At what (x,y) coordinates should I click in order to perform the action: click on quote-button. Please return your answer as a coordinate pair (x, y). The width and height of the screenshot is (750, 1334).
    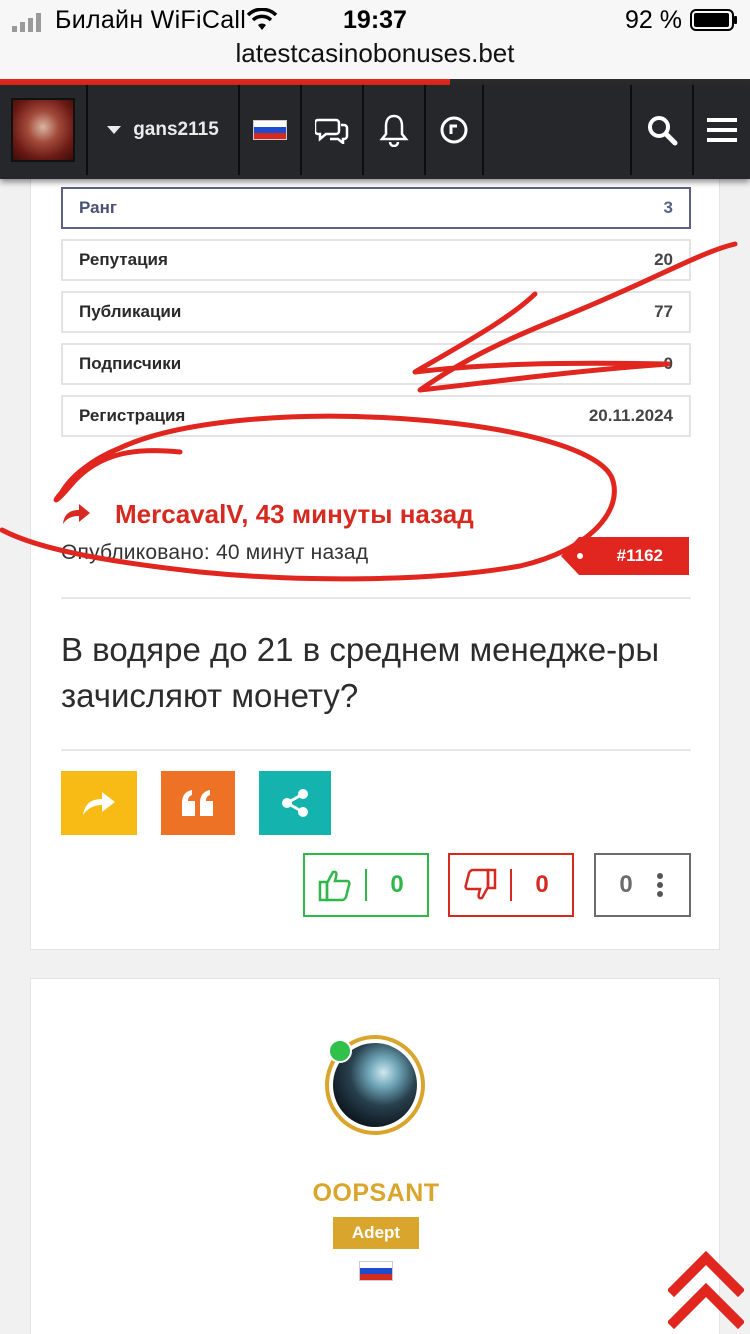
    Looking at the image, I should click on (198, 803).